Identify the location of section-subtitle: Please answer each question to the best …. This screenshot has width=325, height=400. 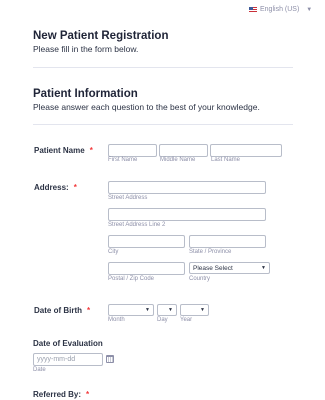
(146, 107).